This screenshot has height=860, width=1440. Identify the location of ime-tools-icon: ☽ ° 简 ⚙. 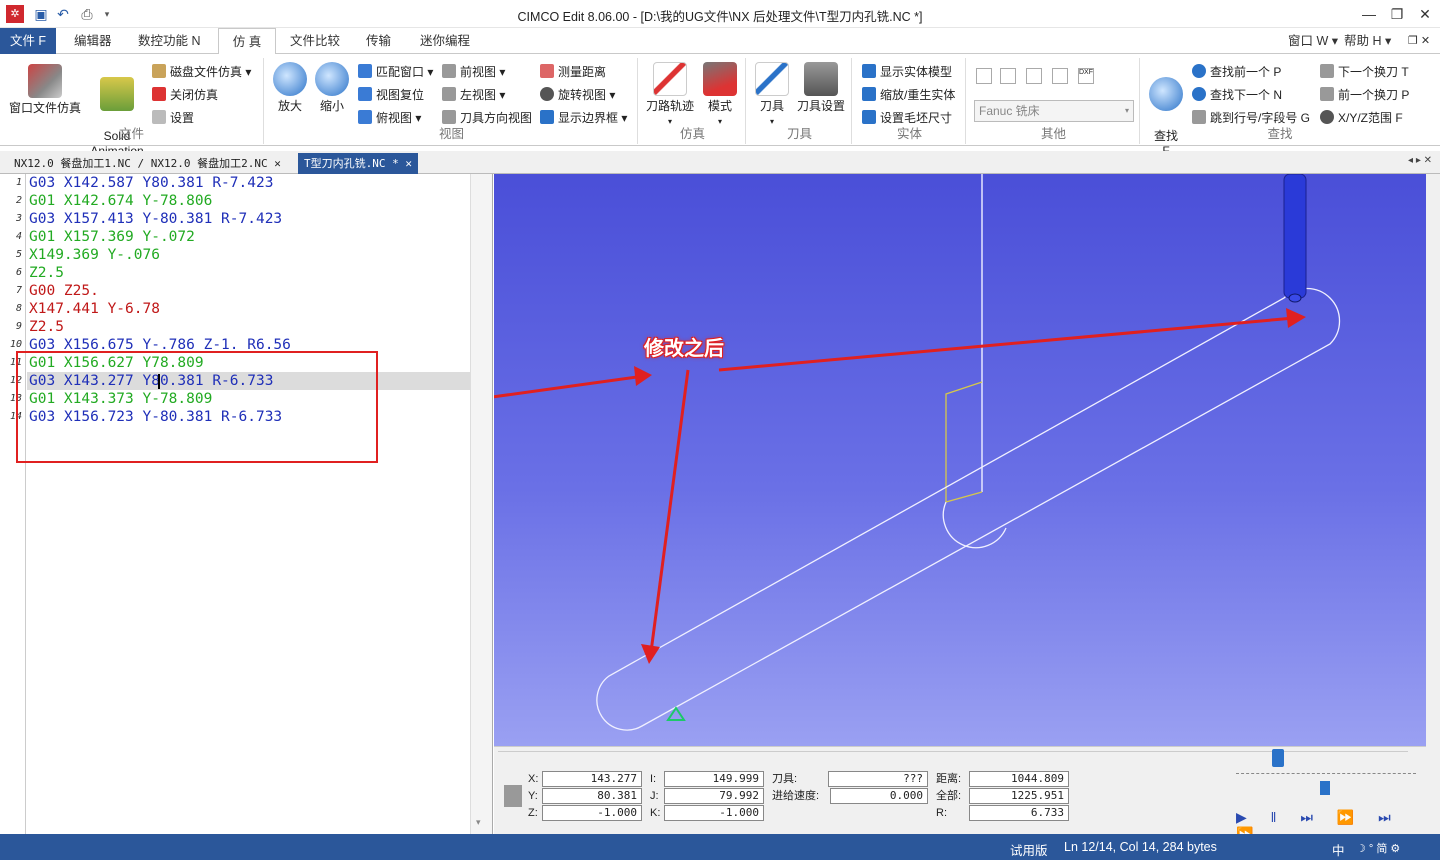
(1378, 848).